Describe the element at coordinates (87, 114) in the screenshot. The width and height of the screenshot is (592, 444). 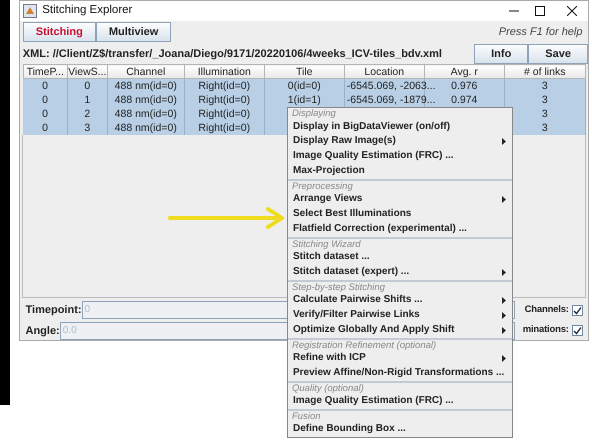
I see `table-cell: 2` at that location.